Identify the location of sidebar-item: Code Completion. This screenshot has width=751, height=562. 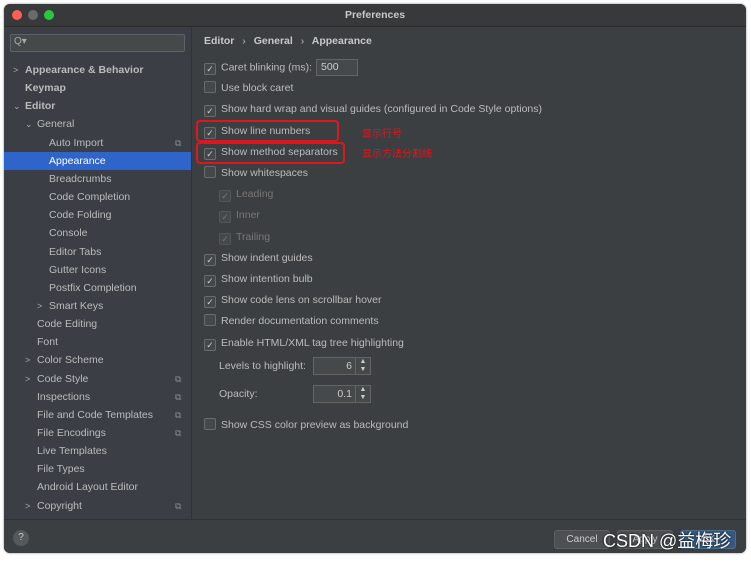
(97, 197).